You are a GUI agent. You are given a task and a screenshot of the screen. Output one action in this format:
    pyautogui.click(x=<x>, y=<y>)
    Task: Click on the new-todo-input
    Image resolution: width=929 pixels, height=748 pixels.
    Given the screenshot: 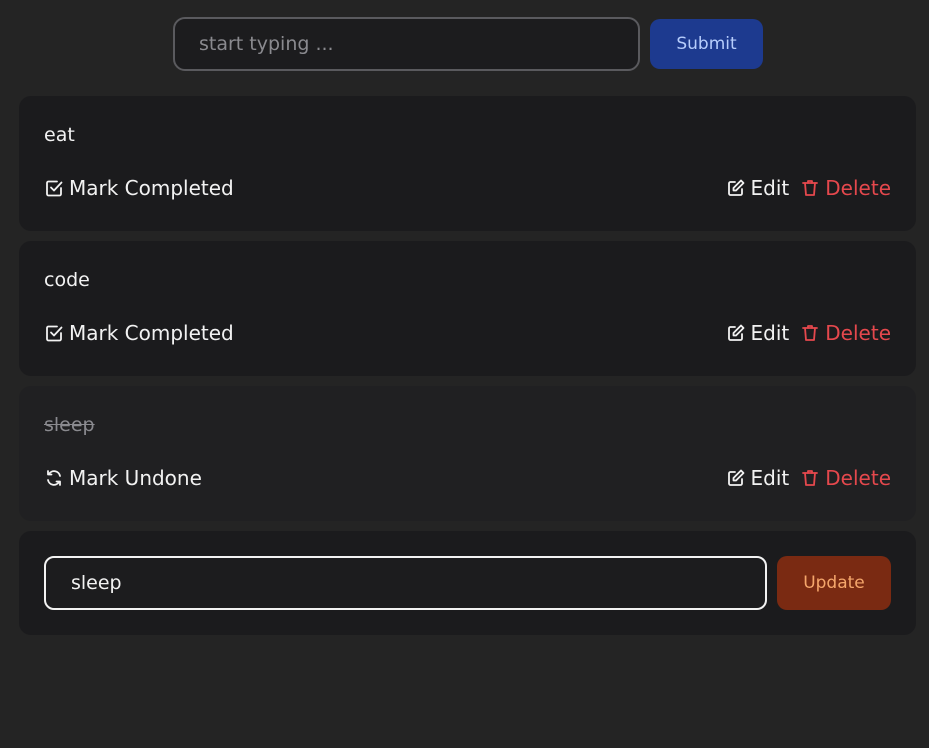 What is the action you would take?
    pyautogui.click(x=406, y=44)
    